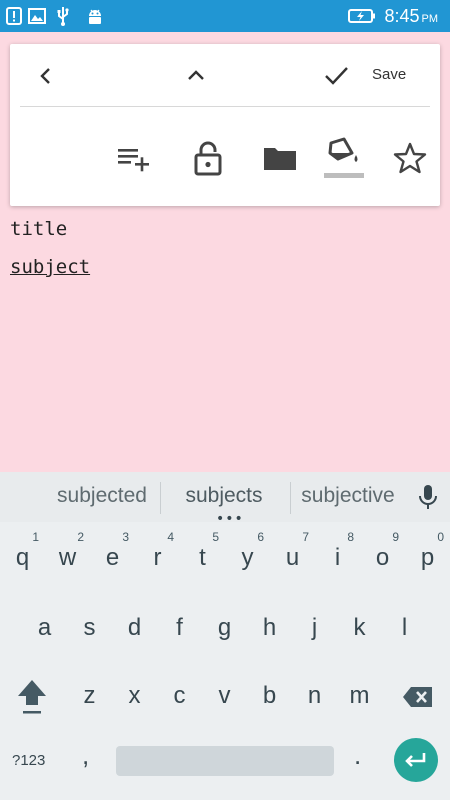 This screenshot has height=800, width=450. I want to click on key-d: d, so click(134, 628).